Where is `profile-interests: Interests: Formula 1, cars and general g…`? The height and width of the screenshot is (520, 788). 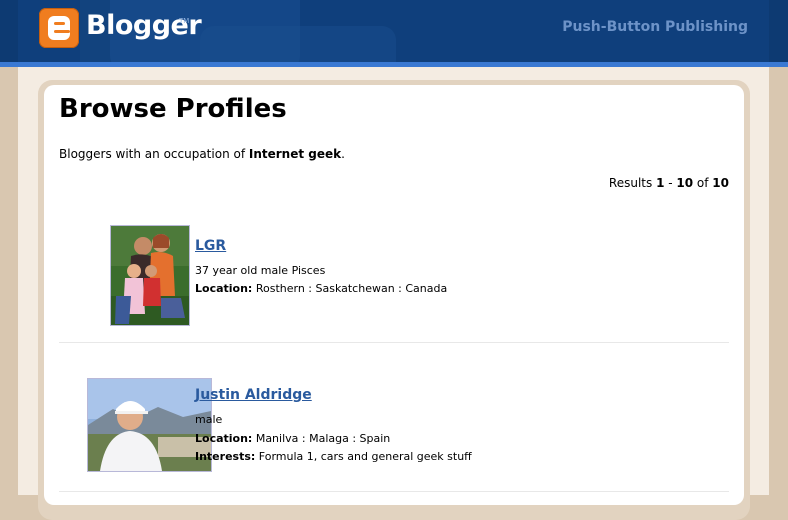 profile-interests: Interests: Formula 1, cars and general g… is located at coordinates (333, 456).